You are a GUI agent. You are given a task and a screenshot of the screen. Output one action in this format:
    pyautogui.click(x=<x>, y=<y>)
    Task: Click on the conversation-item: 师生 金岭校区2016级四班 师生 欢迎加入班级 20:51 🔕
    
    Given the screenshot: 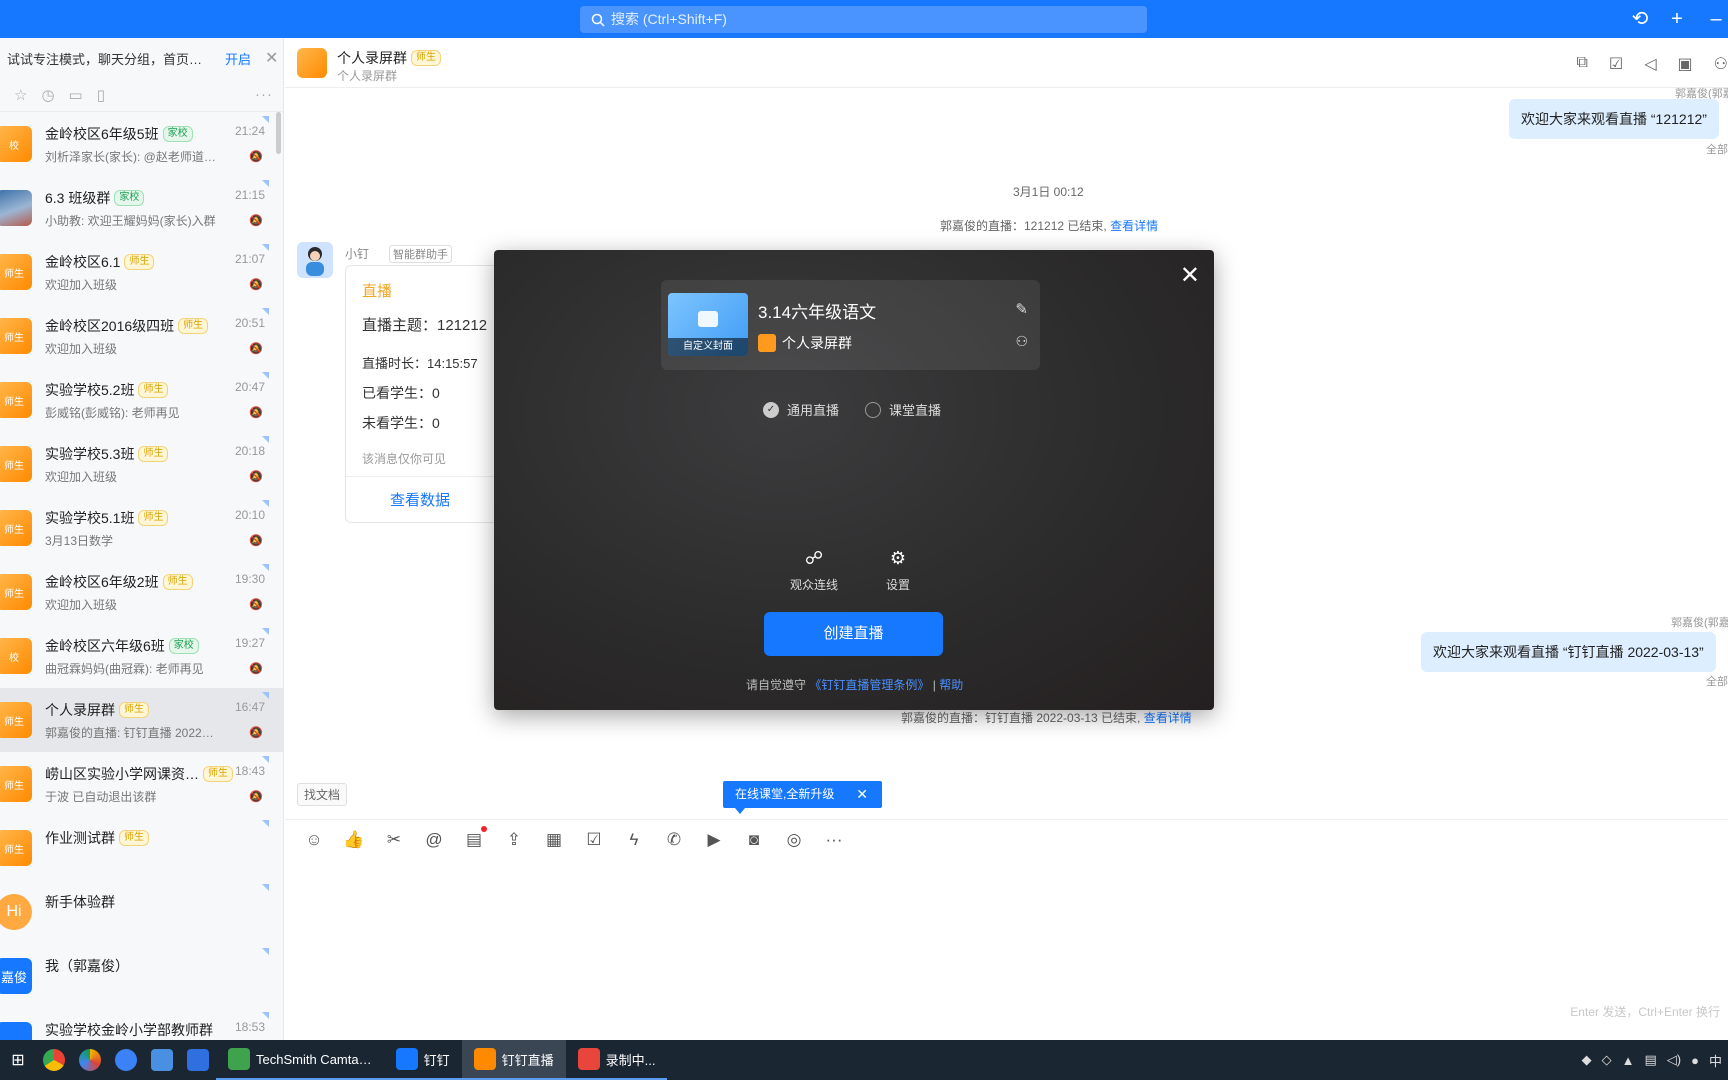 What is the action you would take?
    pyautogui.click(x=141, y=336)
    